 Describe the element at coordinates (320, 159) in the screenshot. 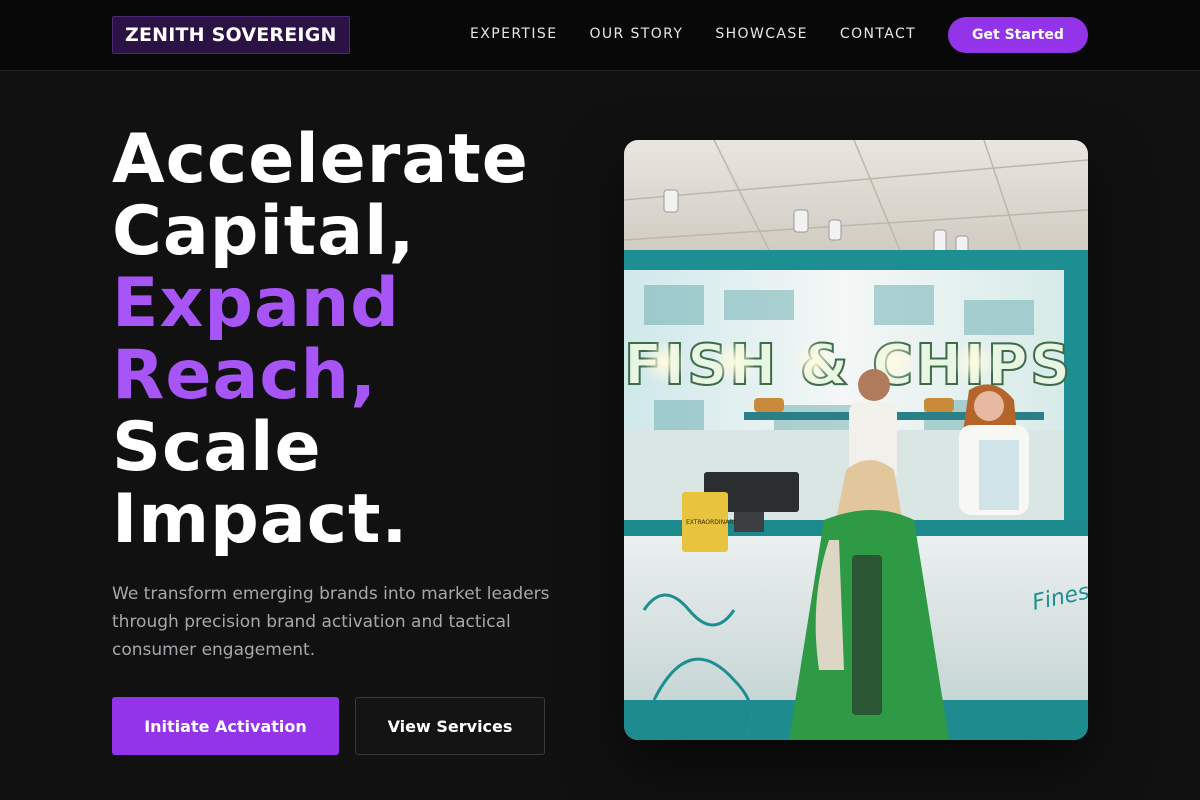

I see `hero-heading-line: Accelerate` at that location.